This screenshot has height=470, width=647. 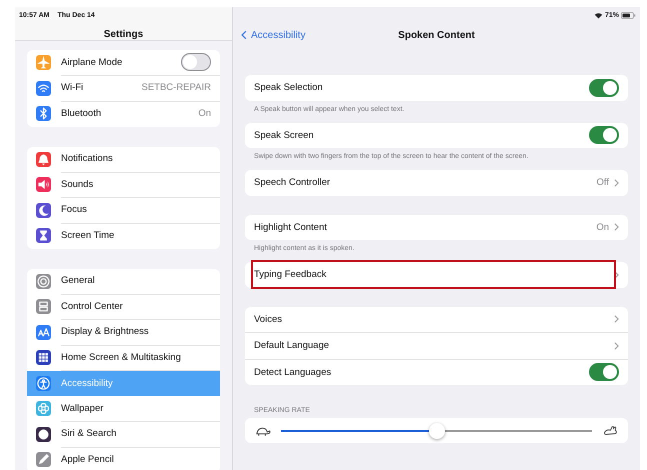 What do you see at coordinates (123, 332) in the screenshot?
I see `sidebar-item: Display & Brightness` at bounding box center [123, 332].